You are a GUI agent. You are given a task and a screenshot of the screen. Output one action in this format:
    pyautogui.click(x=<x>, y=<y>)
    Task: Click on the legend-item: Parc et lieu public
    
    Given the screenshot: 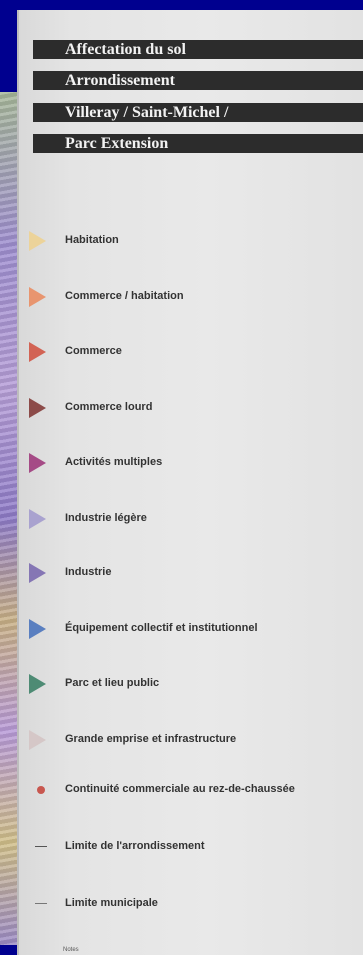 What is the action you would take?
    pyautogui.click(x=191, y=684)
    